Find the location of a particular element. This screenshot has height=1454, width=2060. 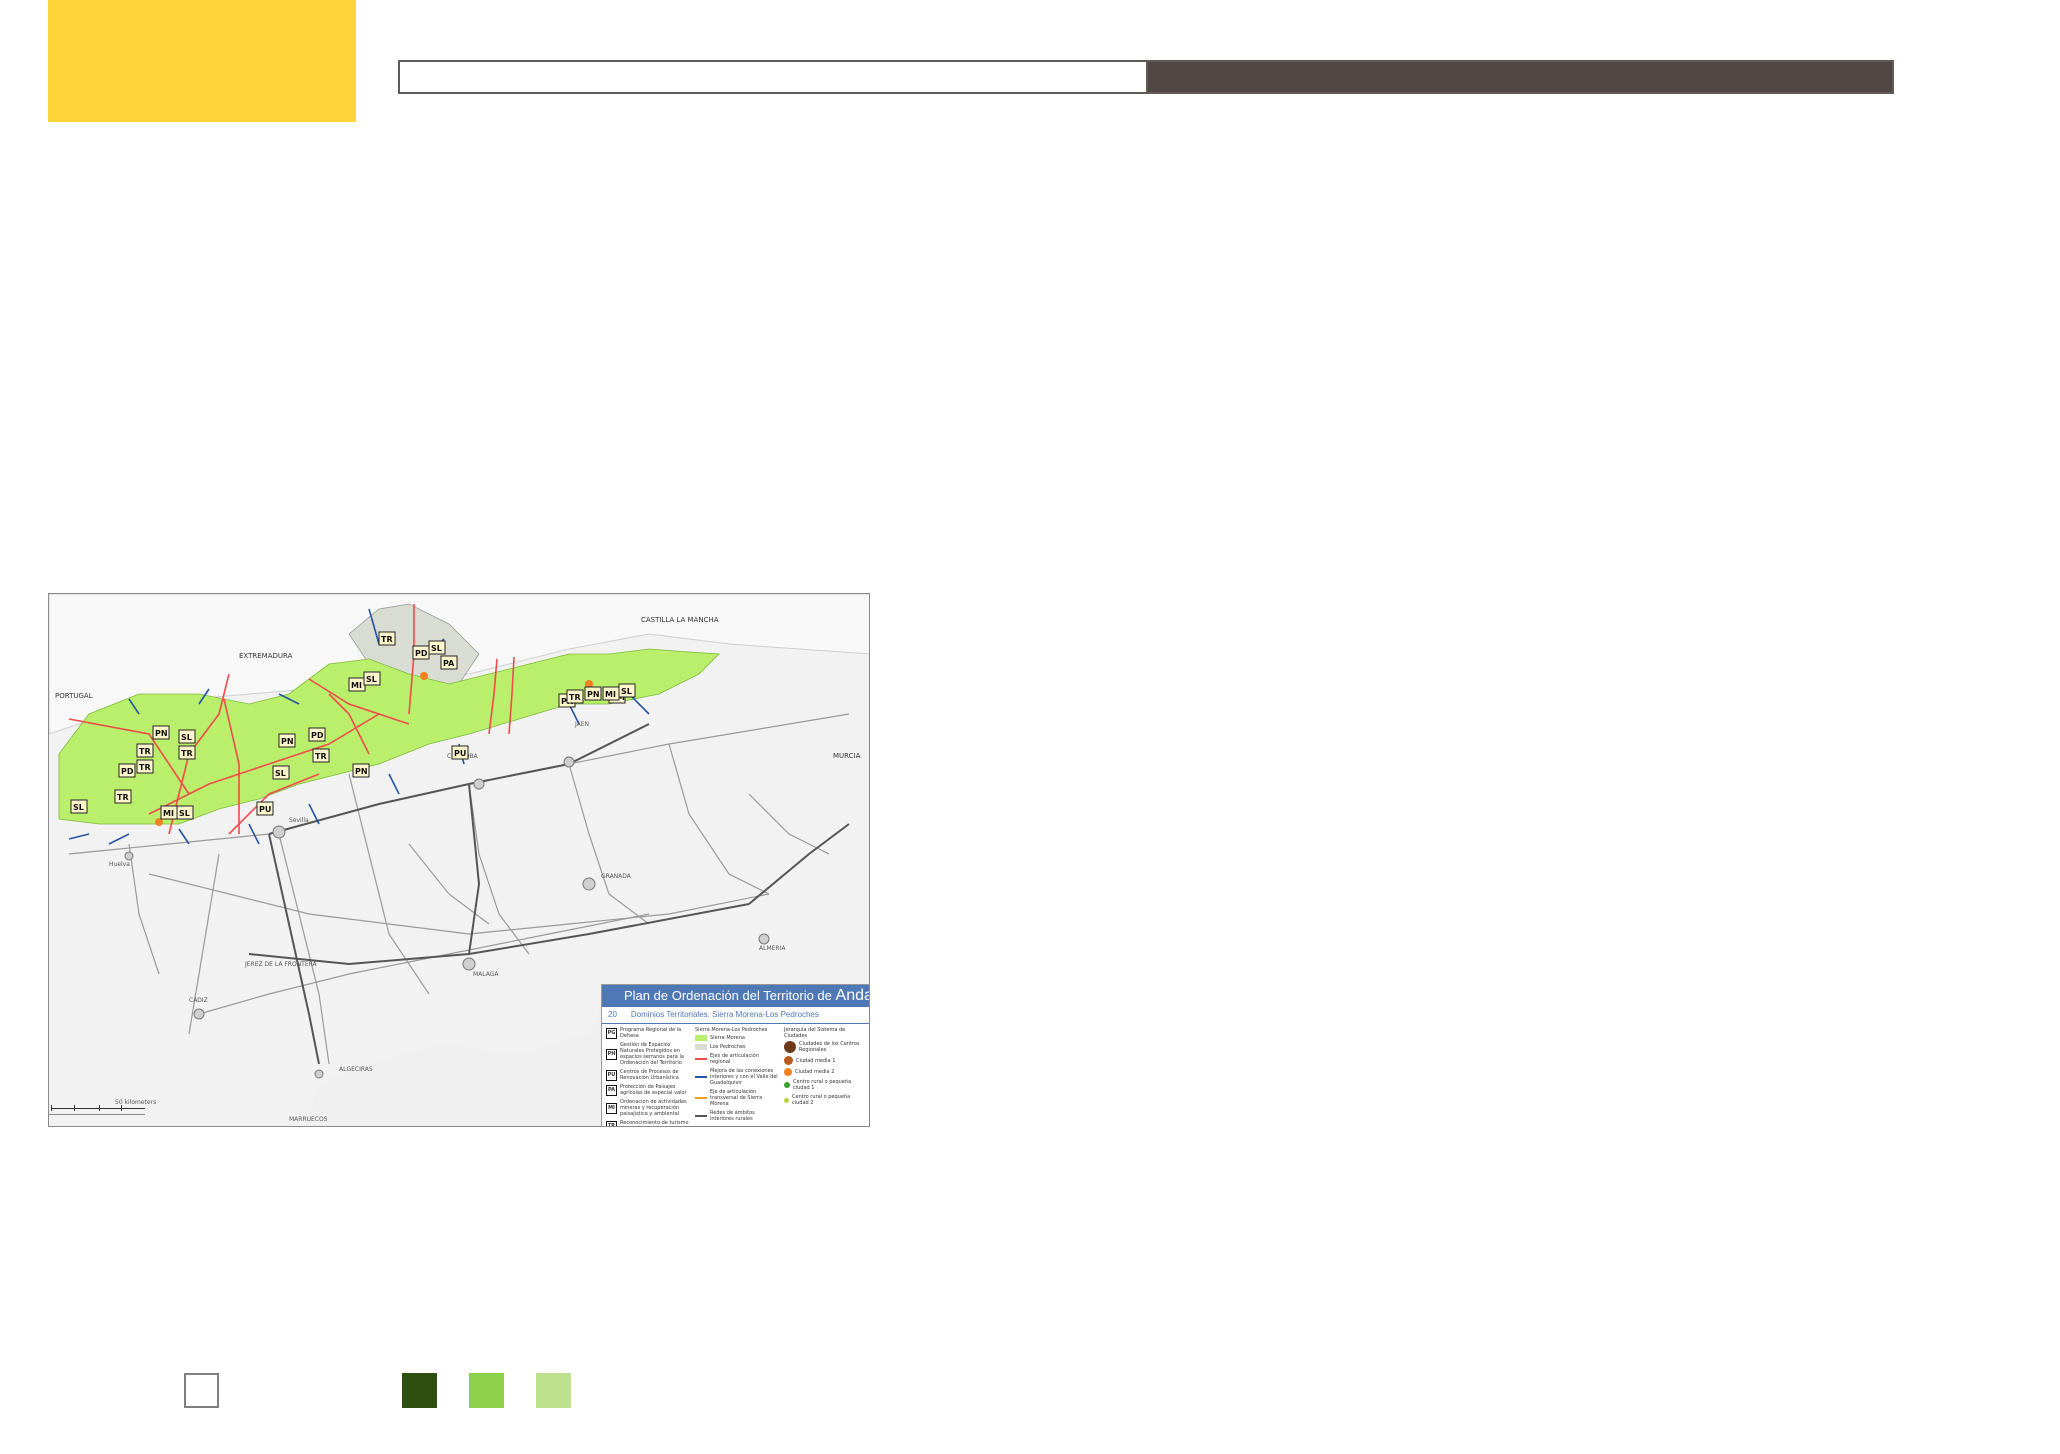

label-jerez: JEREZ DE LA FRONTERA is located at coordinates (281, 964).